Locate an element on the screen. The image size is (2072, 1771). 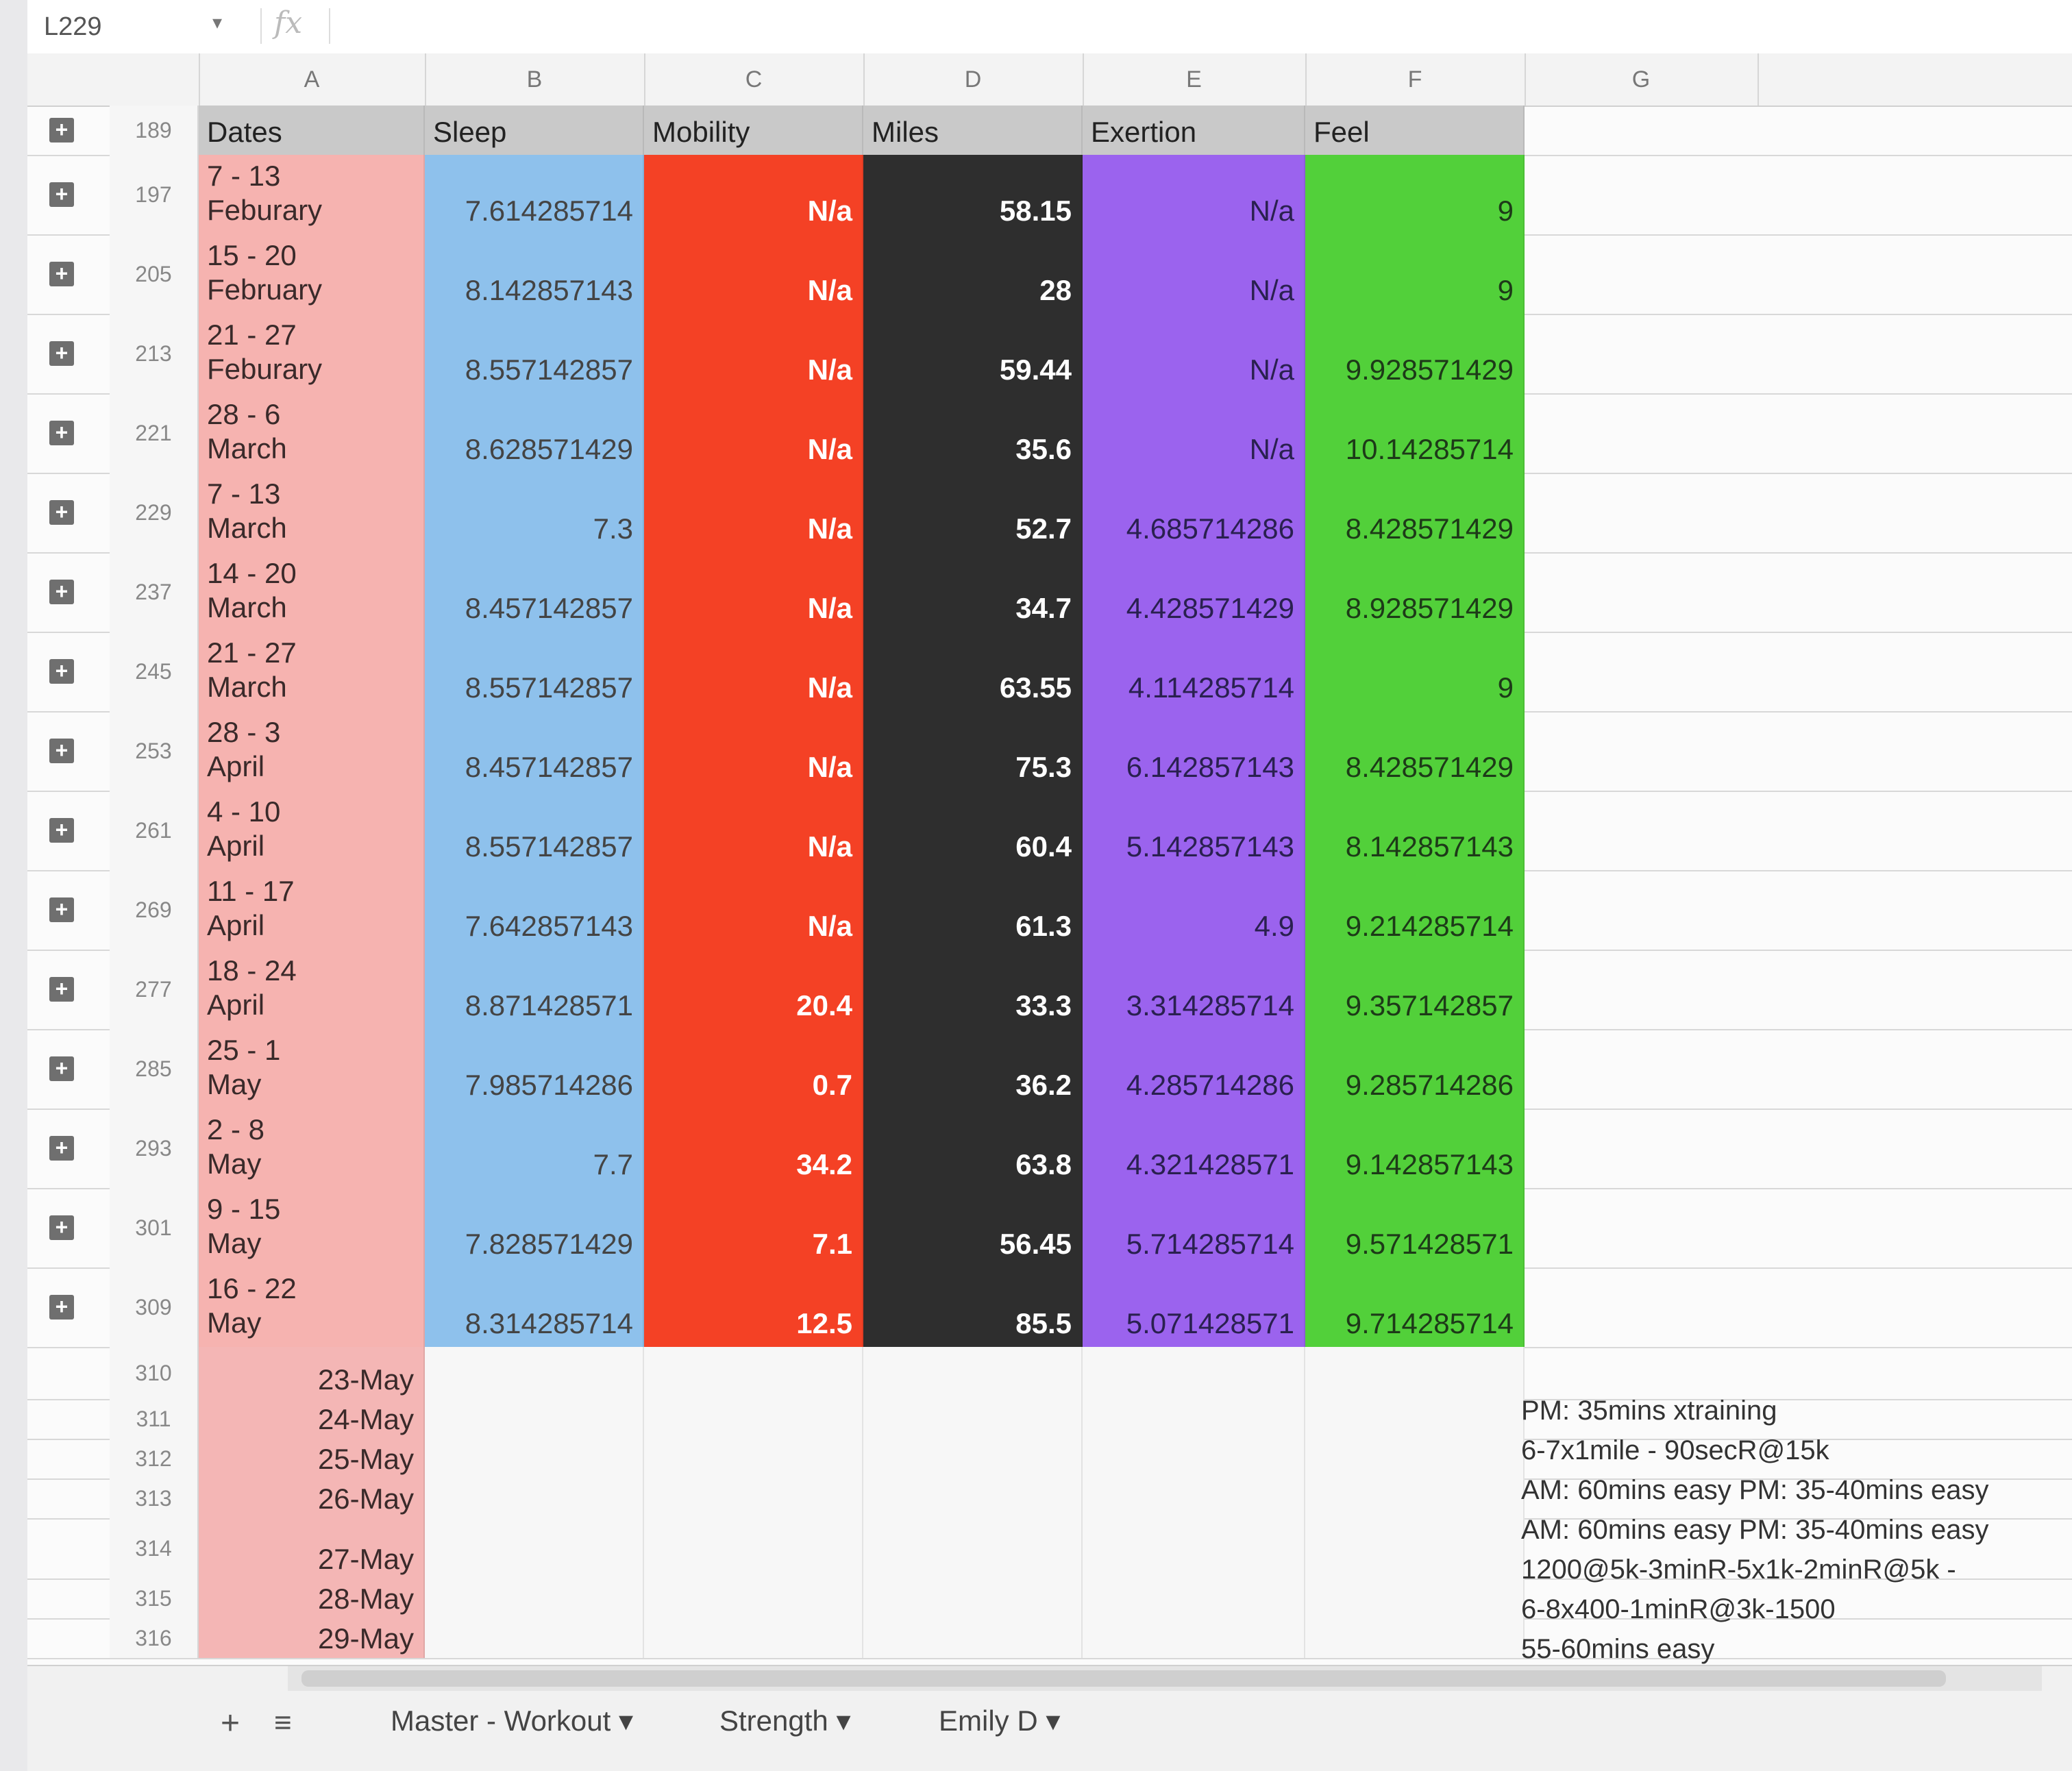
note-cell: PM: 35mins xtraining is located at coordinates (1795, 1411).